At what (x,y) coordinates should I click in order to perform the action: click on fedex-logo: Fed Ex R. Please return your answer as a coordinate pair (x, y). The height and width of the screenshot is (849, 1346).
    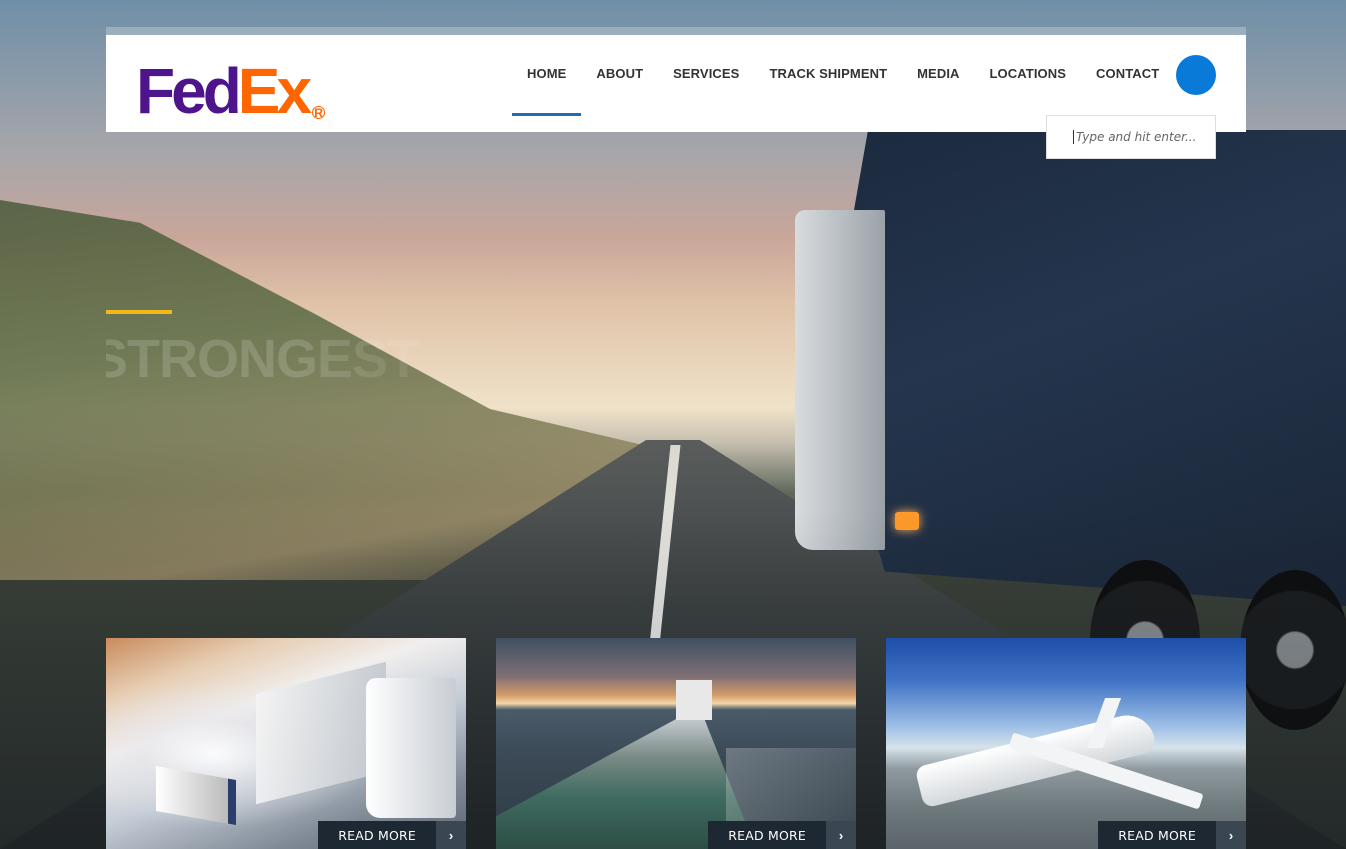
    Looking at the image, I should click on (231, 91).